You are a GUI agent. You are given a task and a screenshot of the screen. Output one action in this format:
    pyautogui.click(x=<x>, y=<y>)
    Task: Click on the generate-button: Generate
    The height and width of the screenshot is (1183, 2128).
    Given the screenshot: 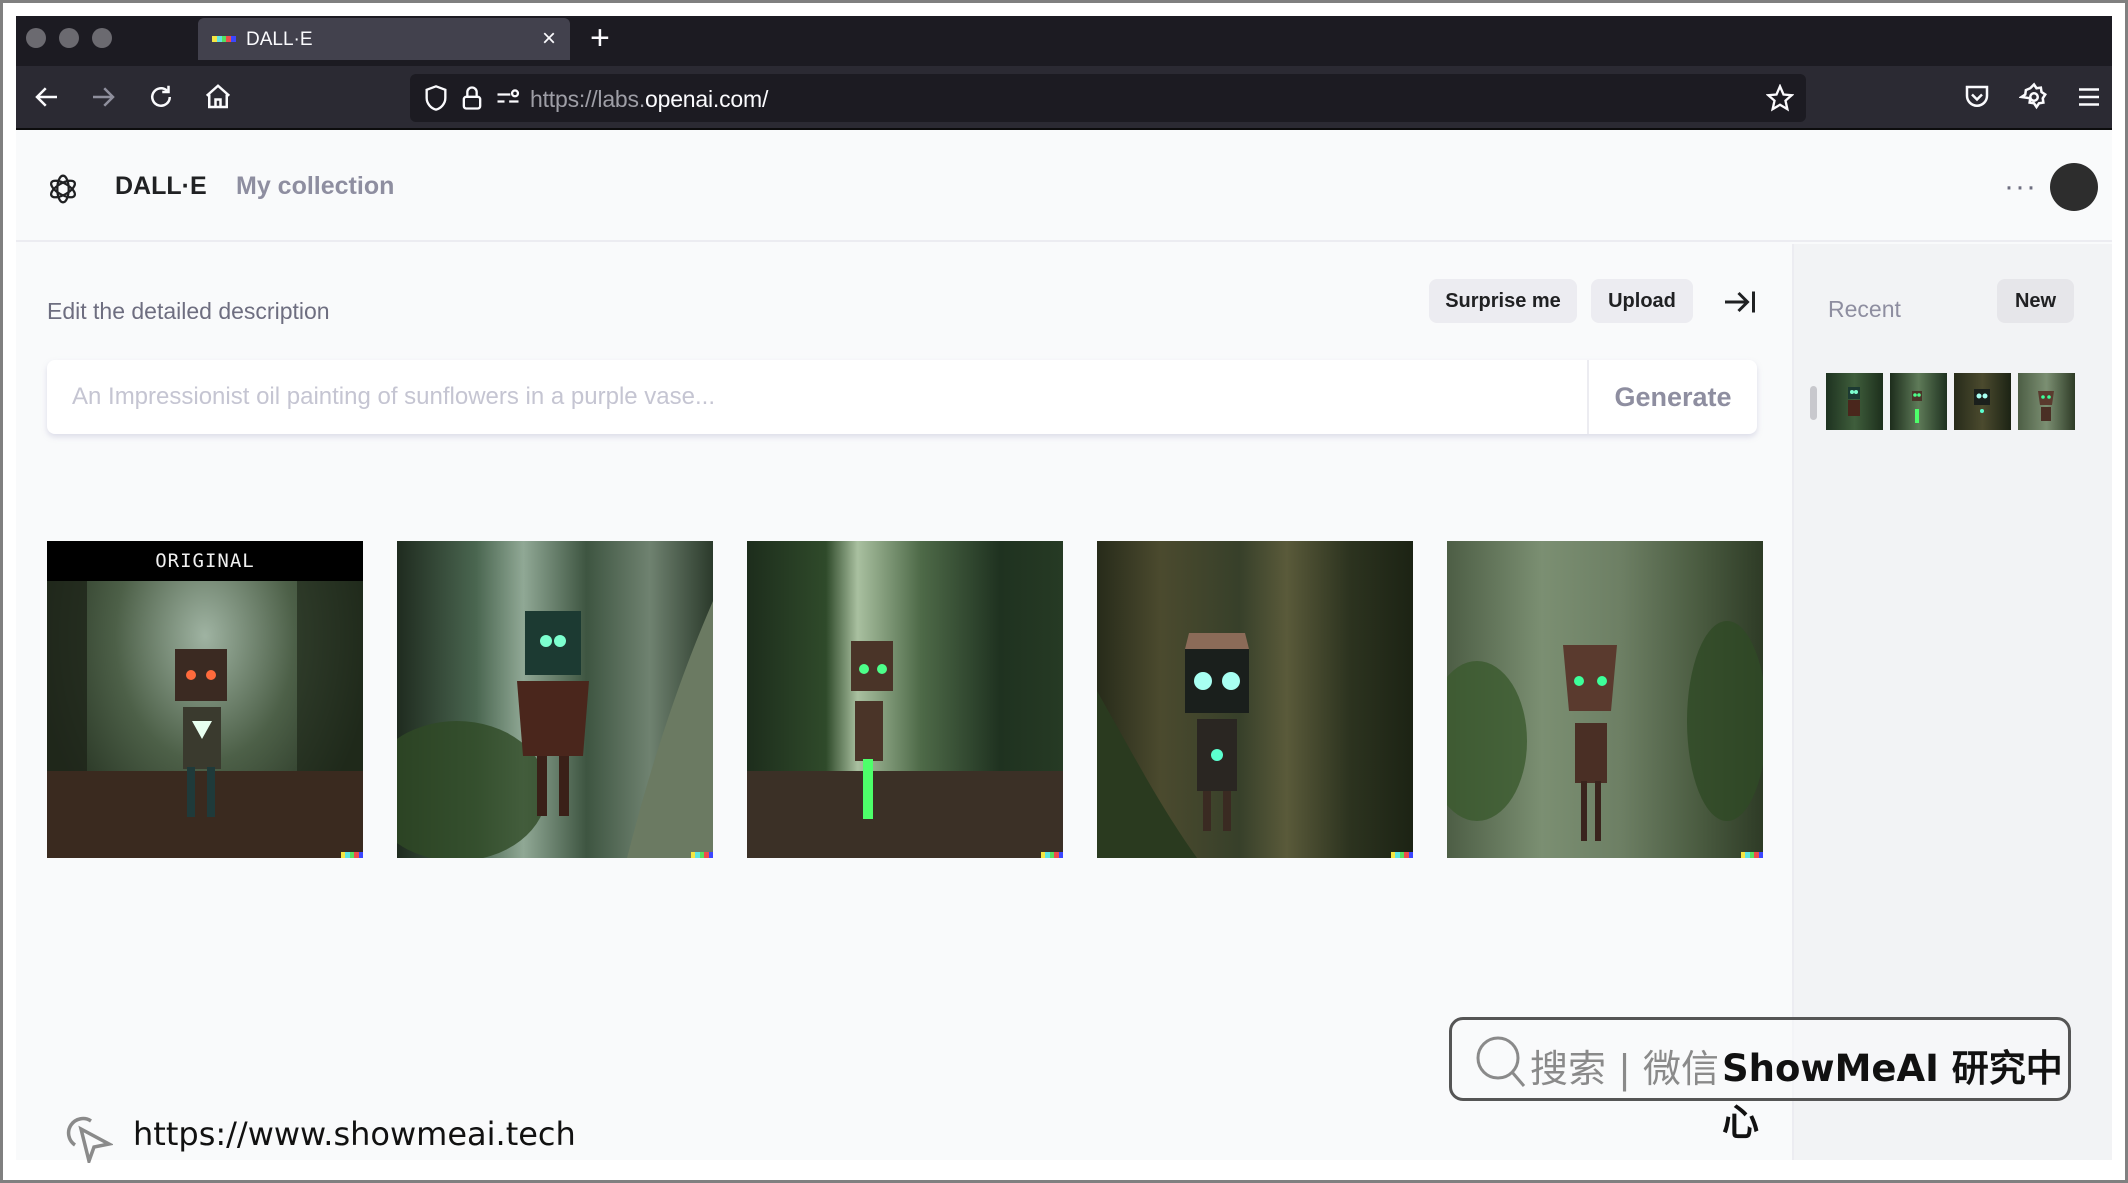 What is the action you would take?
    pyautogui.click(x=1672, y=397)
    